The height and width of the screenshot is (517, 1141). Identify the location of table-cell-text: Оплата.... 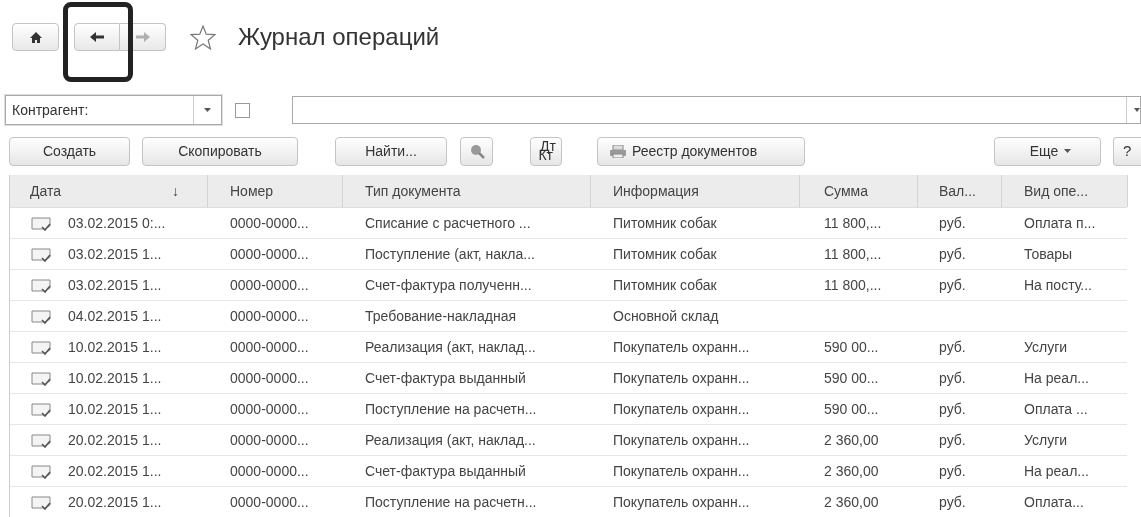
(1054, 502).